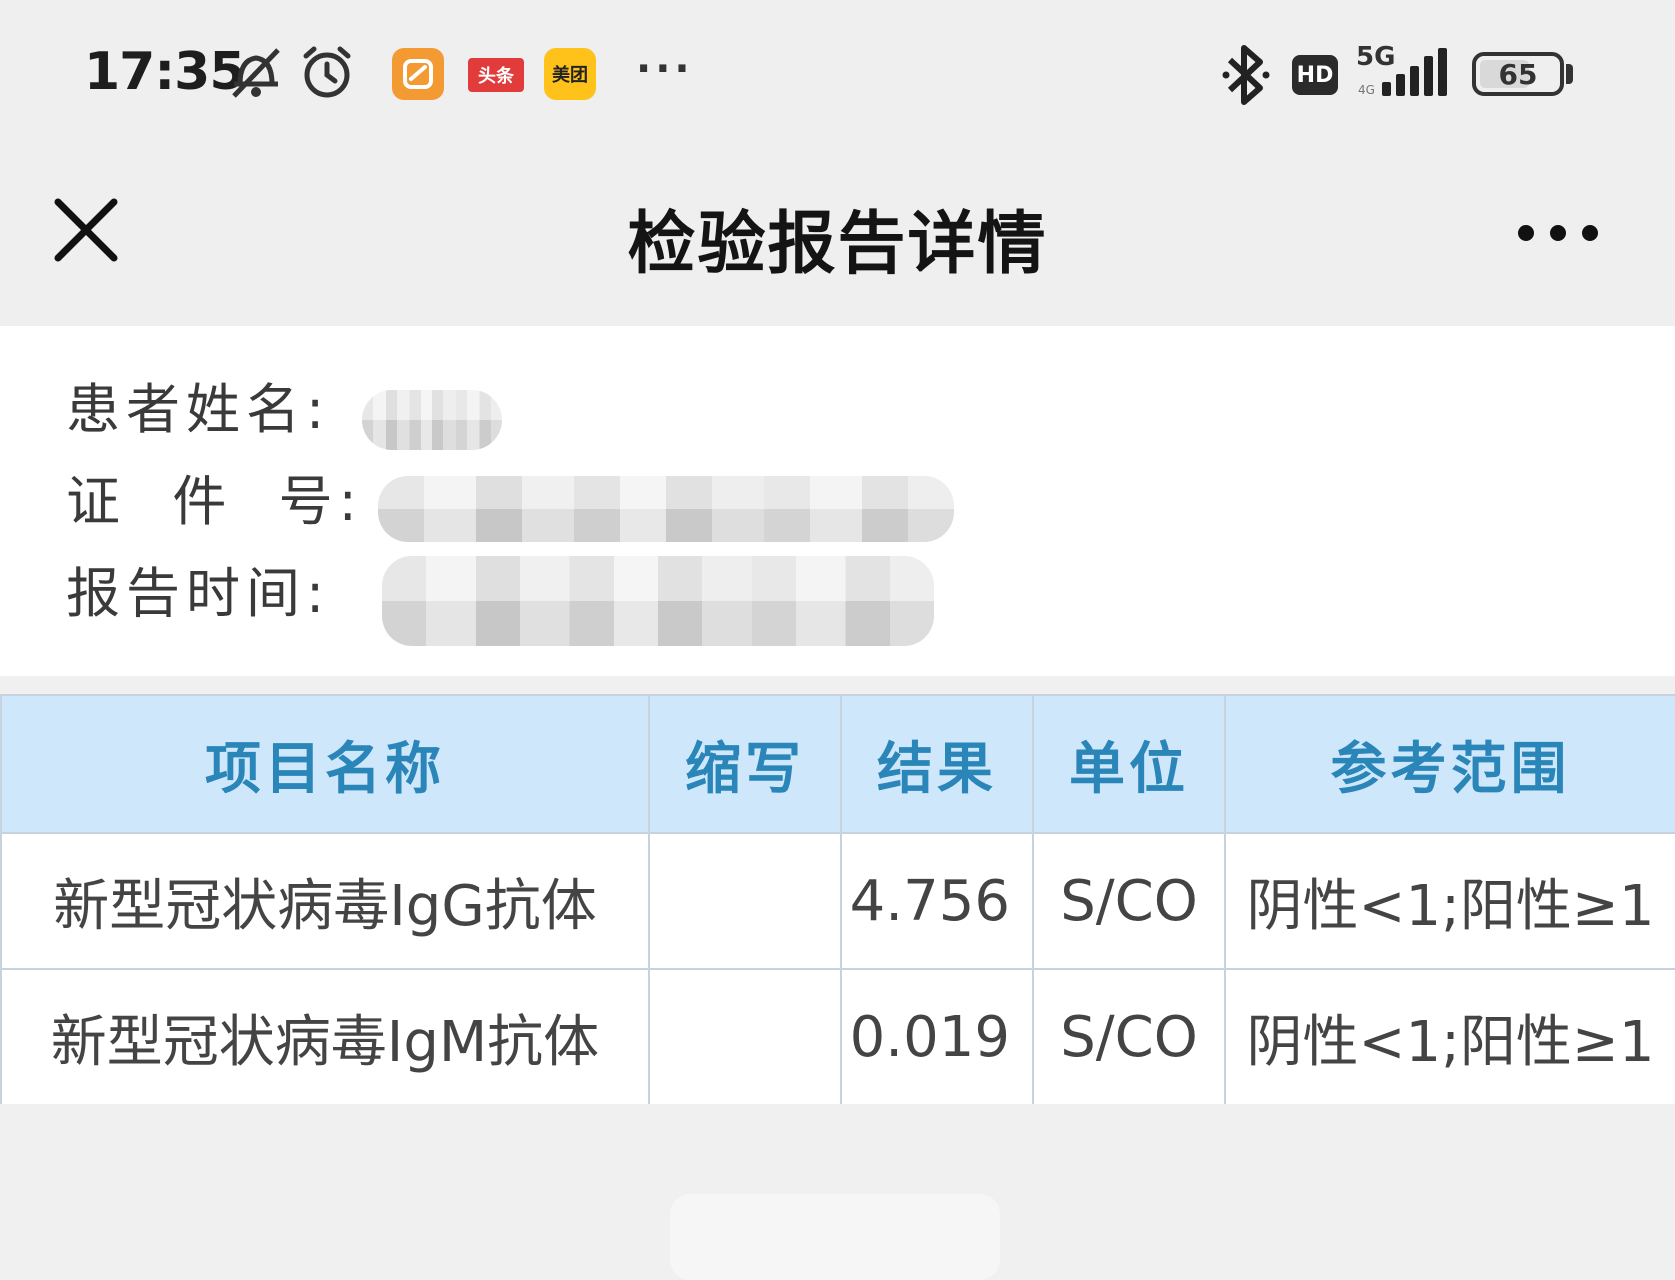 This screenshot has height=1280, width=1675. I want to click on patient-id-row: 证 件 号:, so click(214, 496).